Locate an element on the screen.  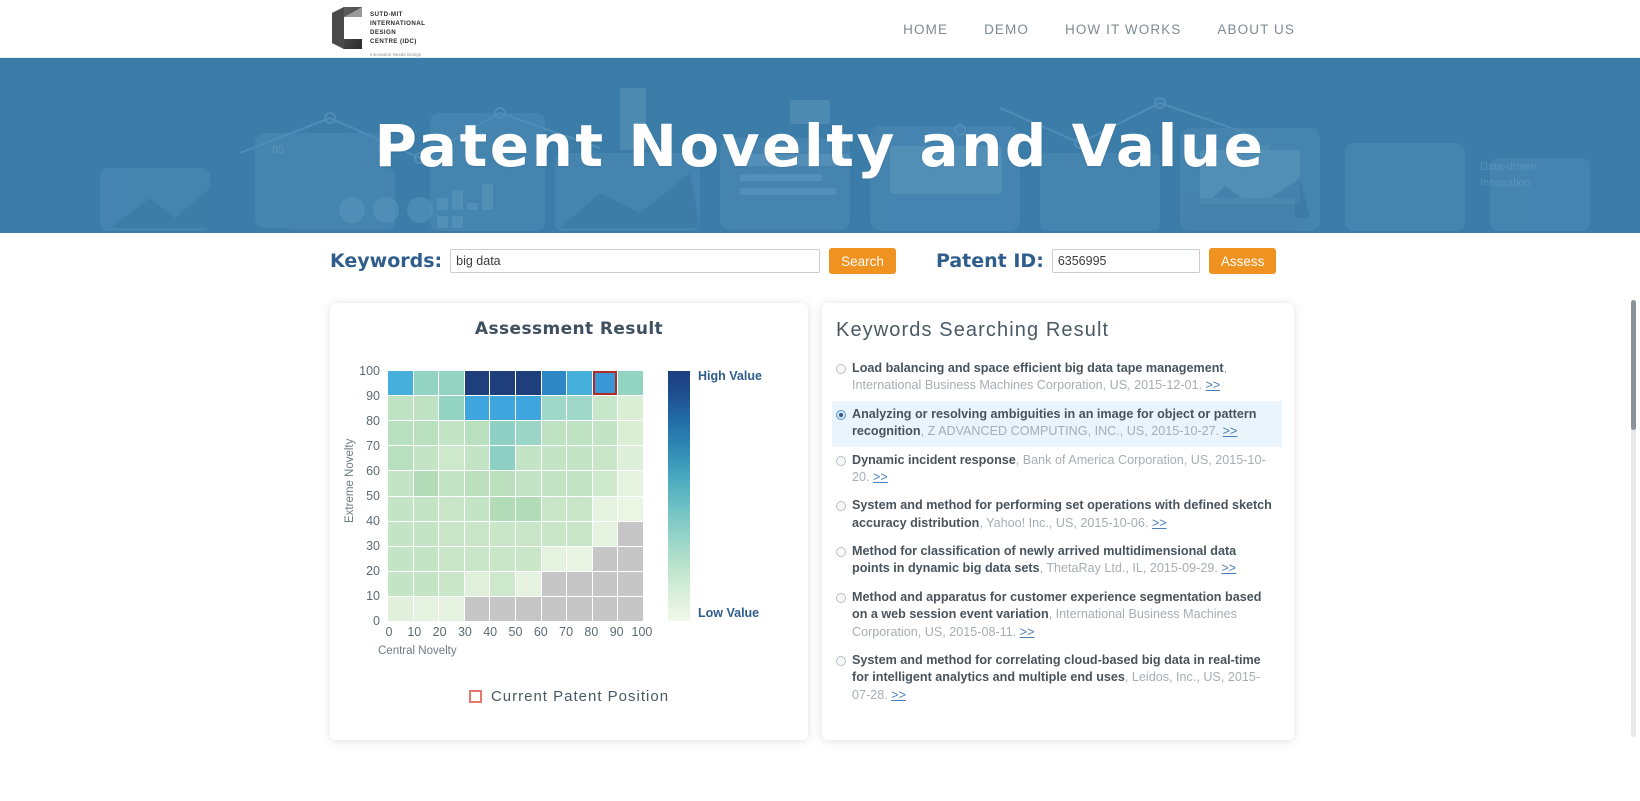
nav-link-home: HOME is located at coordinates (925, 29).